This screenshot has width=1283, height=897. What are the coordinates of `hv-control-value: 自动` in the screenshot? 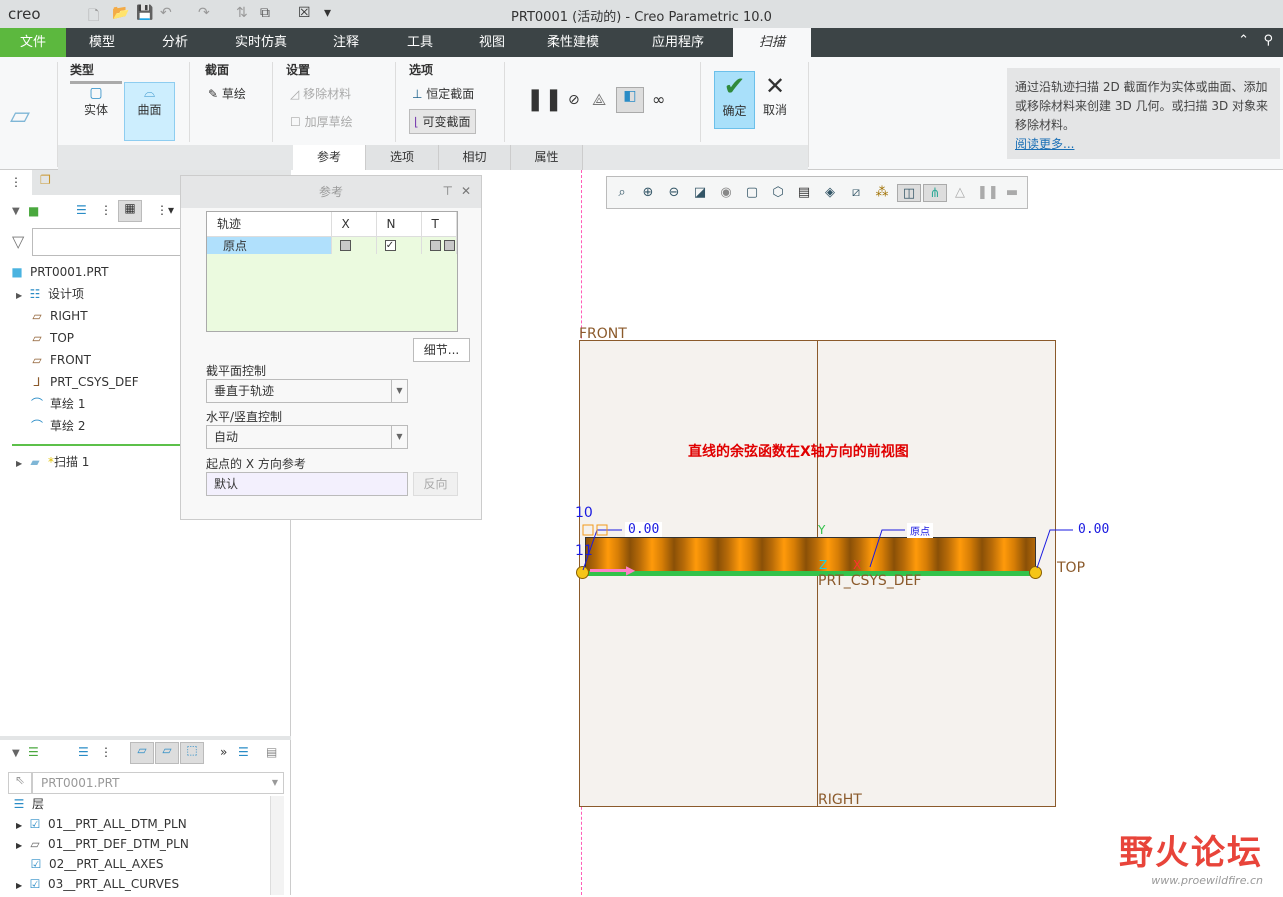 It's located at (226, 437).